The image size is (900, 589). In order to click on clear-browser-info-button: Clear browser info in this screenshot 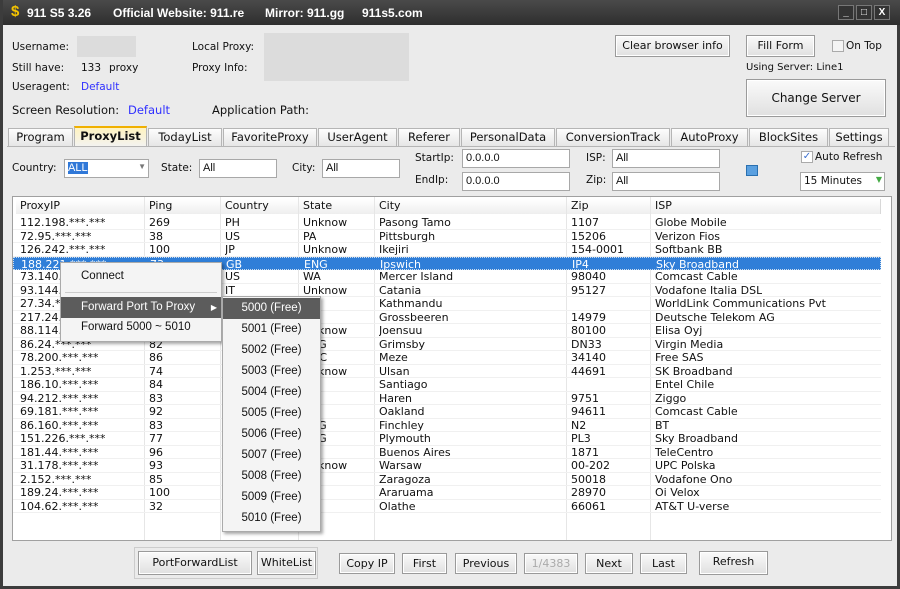, I will do `click(672, 46)`.